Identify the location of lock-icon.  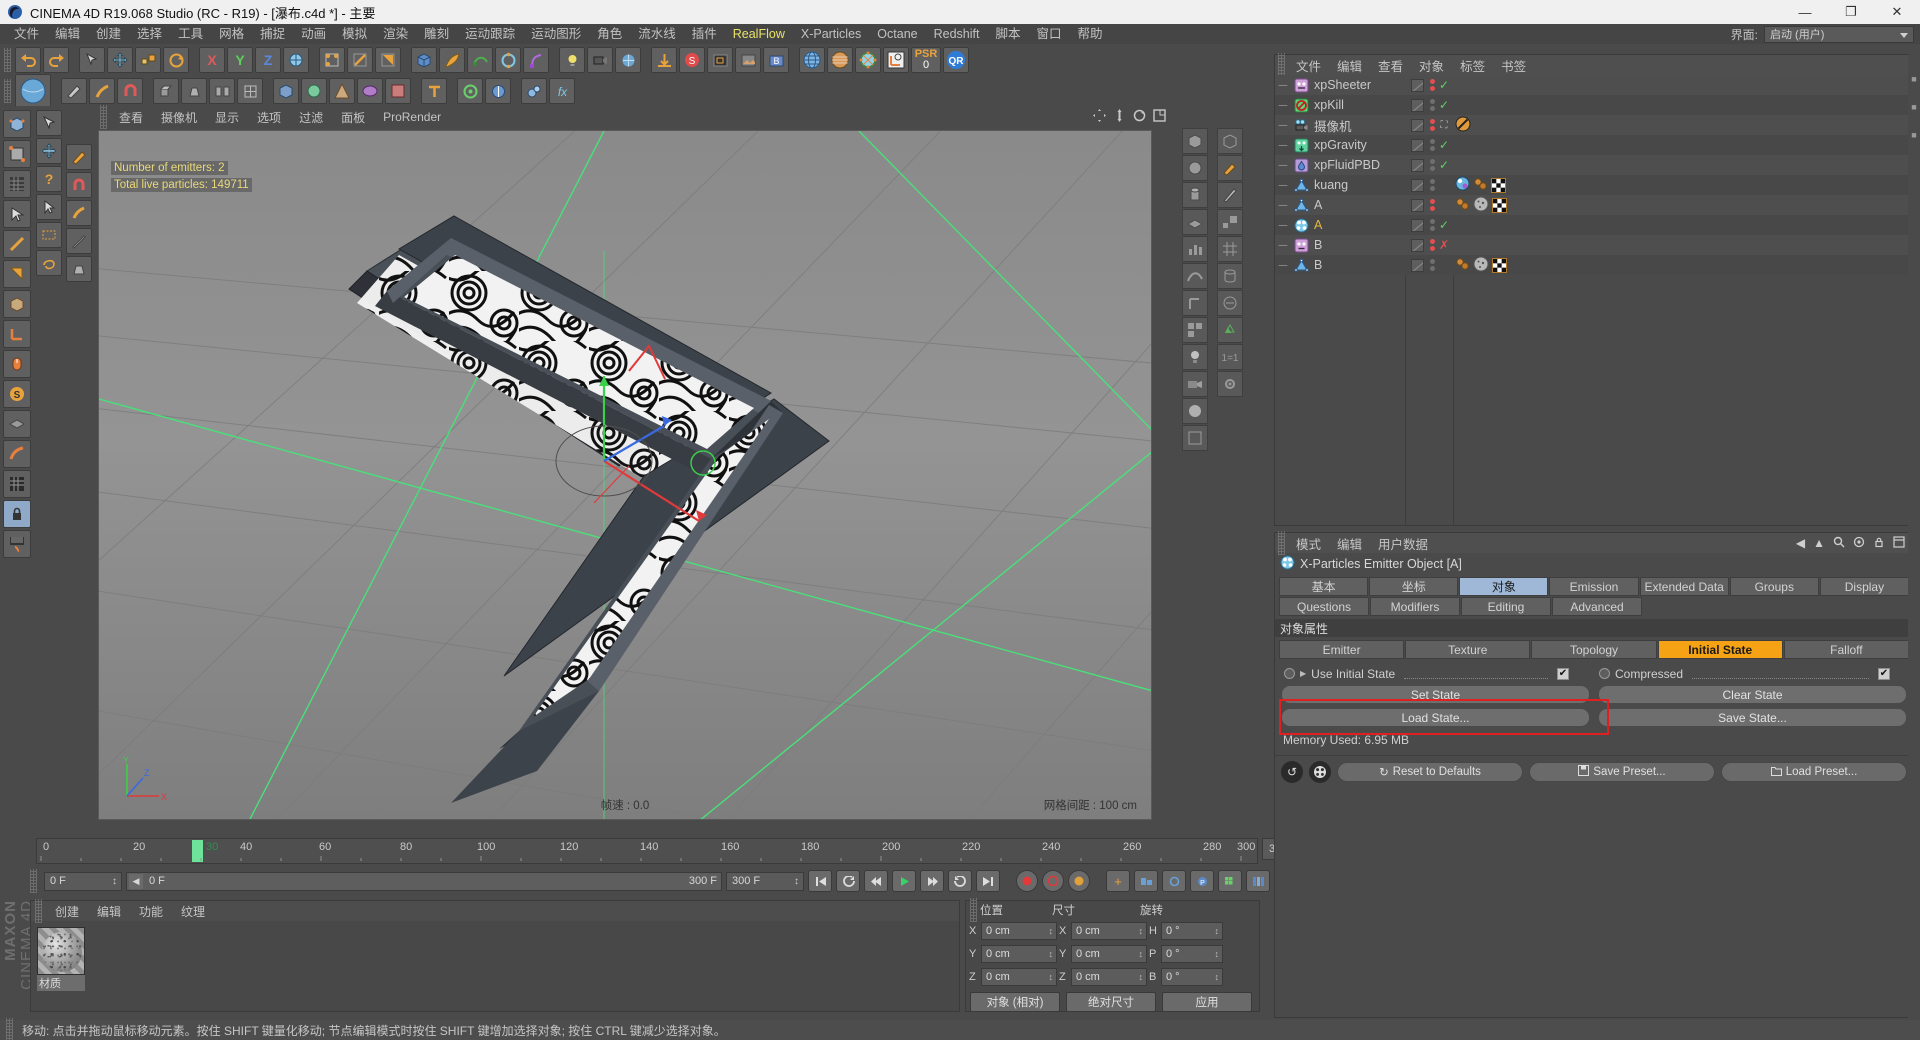
(1879, 543).